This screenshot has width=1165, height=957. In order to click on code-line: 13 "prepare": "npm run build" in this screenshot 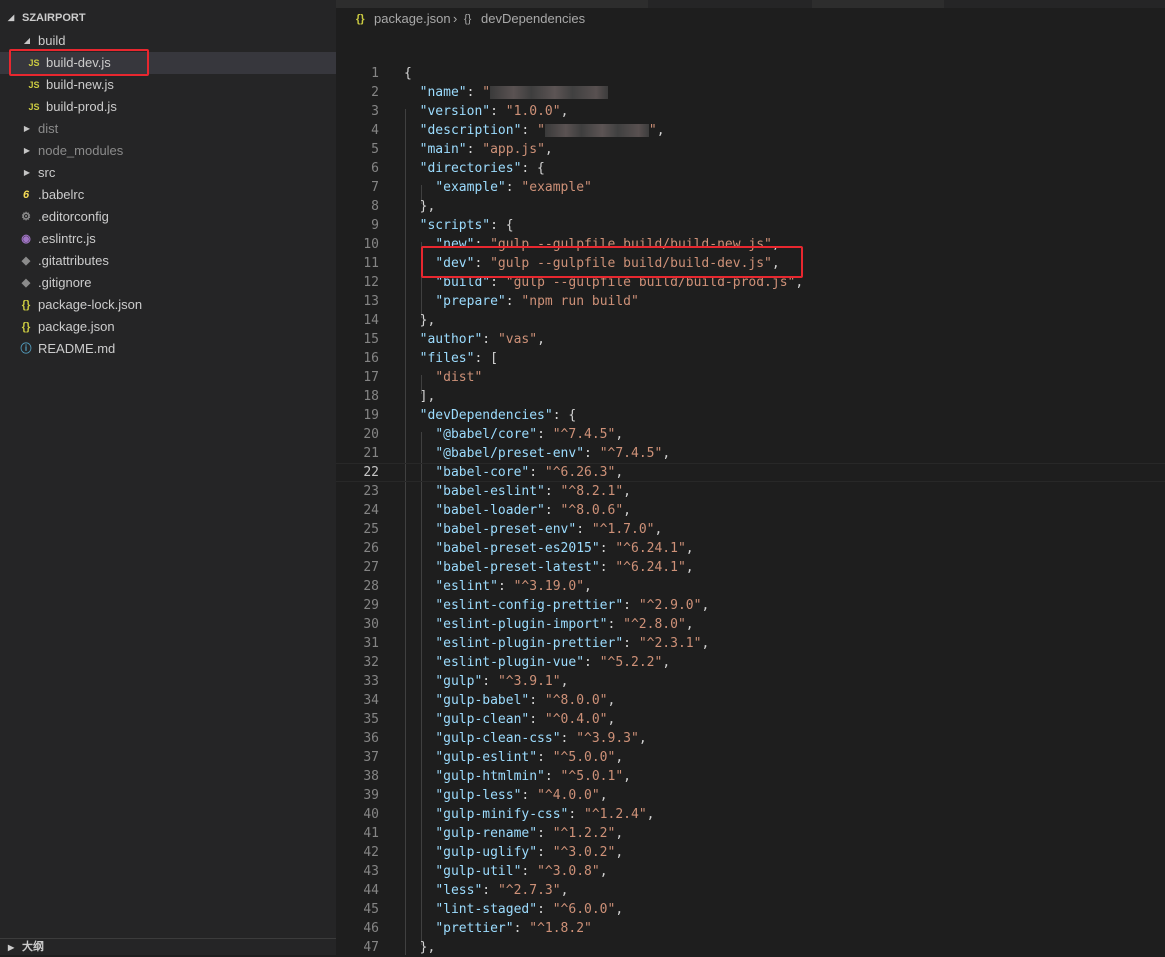, I will do `click(750, 301)`.